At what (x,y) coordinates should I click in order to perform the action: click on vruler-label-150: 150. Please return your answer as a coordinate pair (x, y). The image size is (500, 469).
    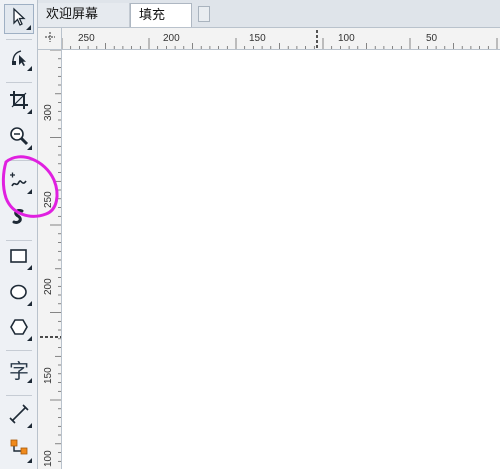
    Looking at the image, I should click on (48, 375).